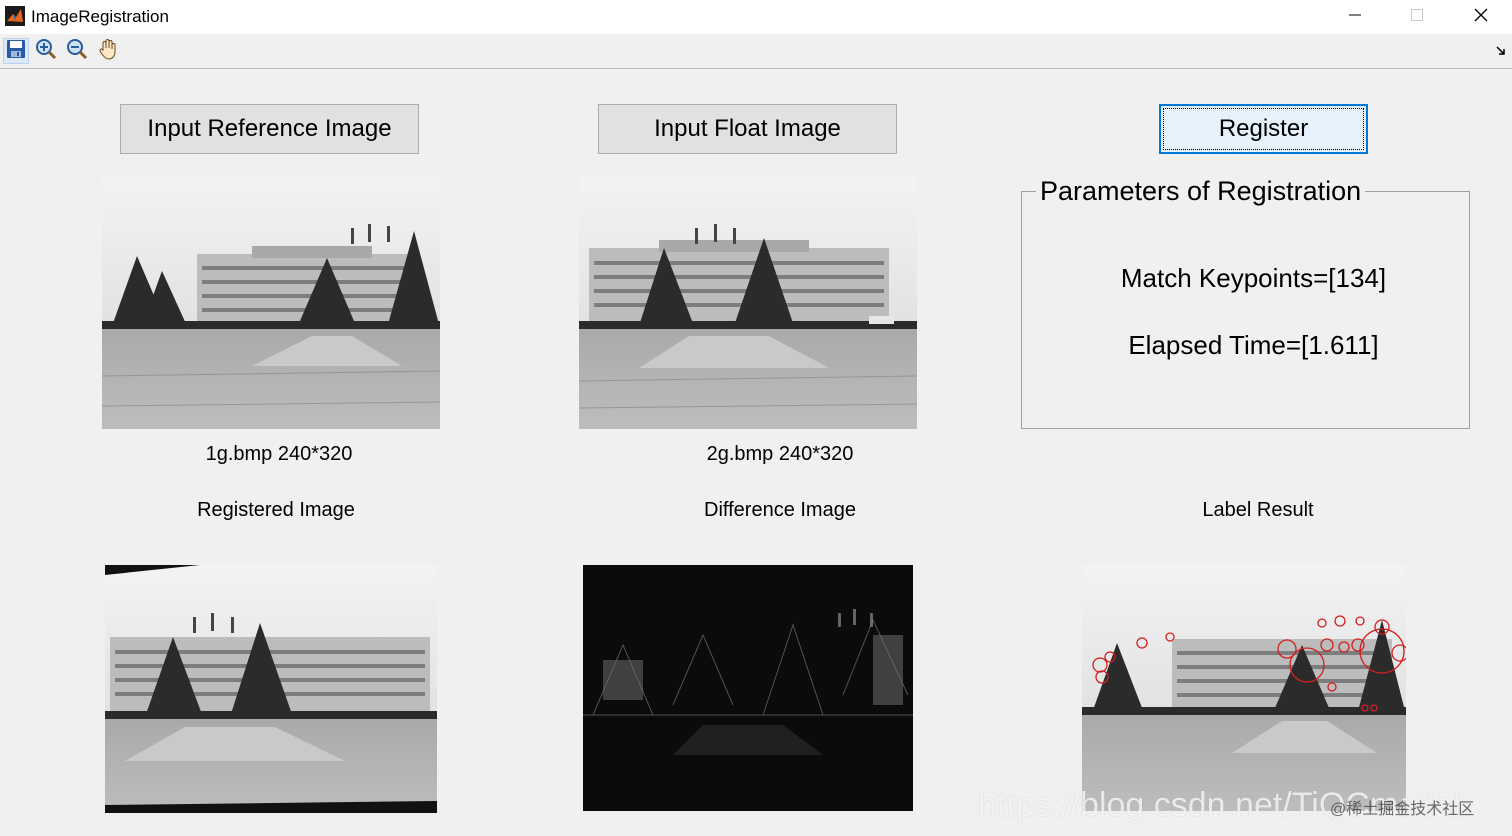 This screenshot has height=836, width=1512. What do you see at coordinates (748, 688) in the screenshot?
I see `difference-image` at bounding box center [748, 688].